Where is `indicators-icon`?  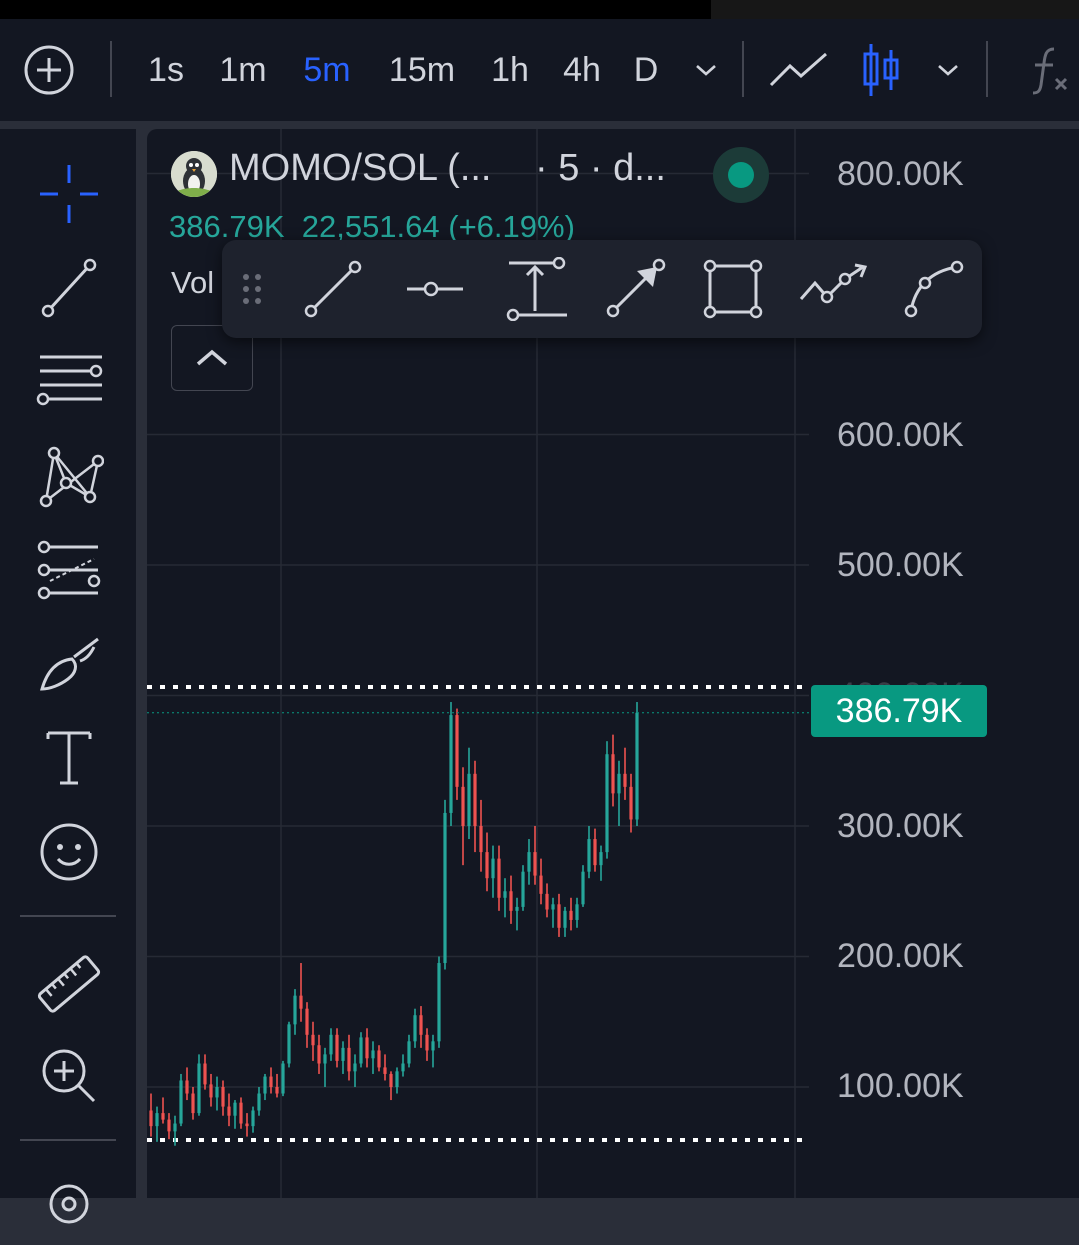 indicators-icon is located at coordinates (1049, 70).